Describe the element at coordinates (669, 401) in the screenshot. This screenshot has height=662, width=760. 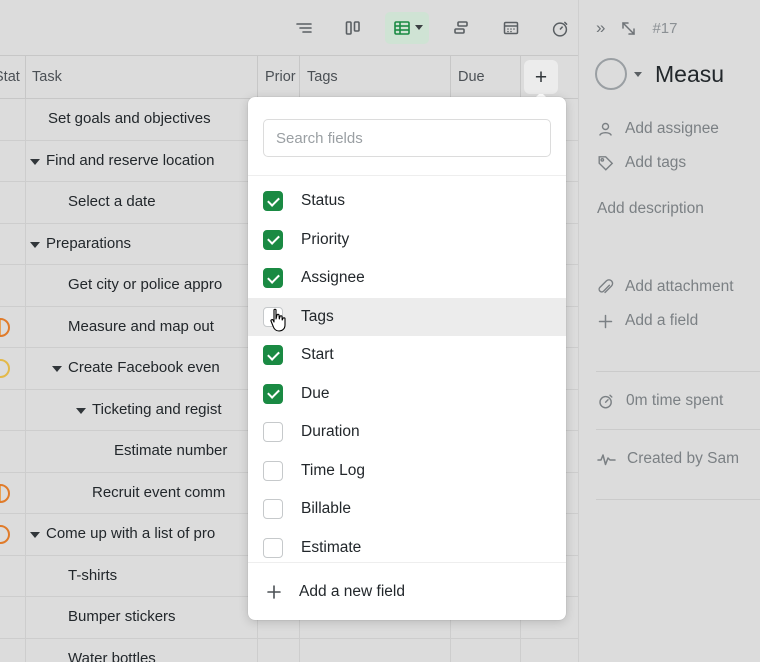
I see `time-spent-row: 0m time spent` at that location.